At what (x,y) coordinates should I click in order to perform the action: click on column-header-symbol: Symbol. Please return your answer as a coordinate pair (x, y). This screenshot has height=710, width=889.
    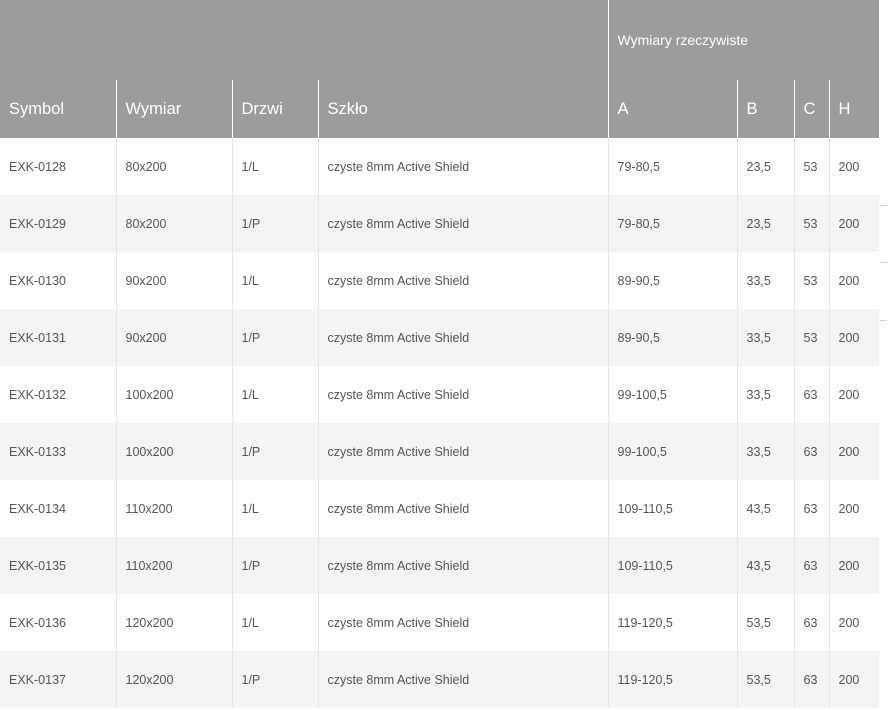
    Looking at the image, I should click on (58, 109).